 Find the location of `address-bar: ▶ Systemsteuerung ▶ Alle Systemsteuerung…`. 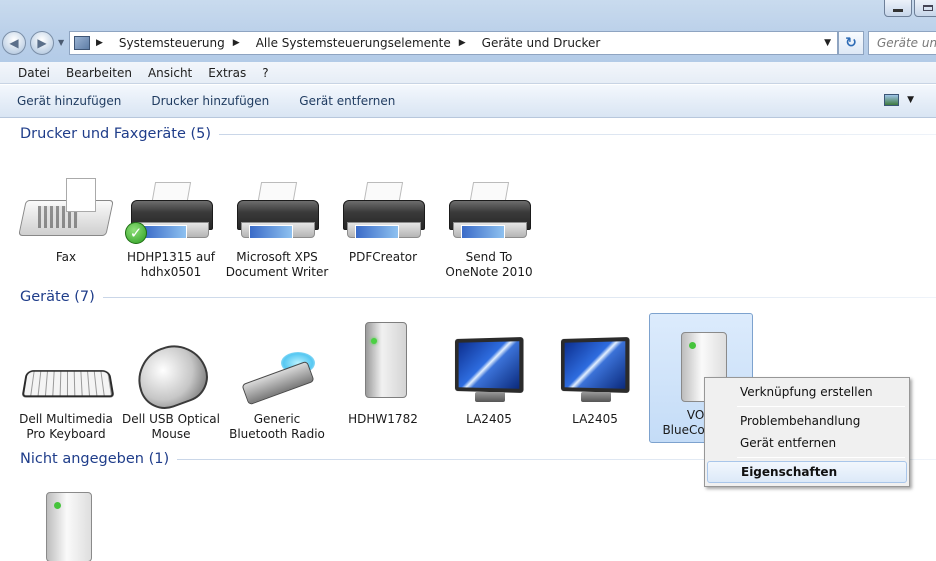

address-bar: ▶ Systemsteuerung ▶ Alle Systemsteuerung… is located at coordinates (453, 43).